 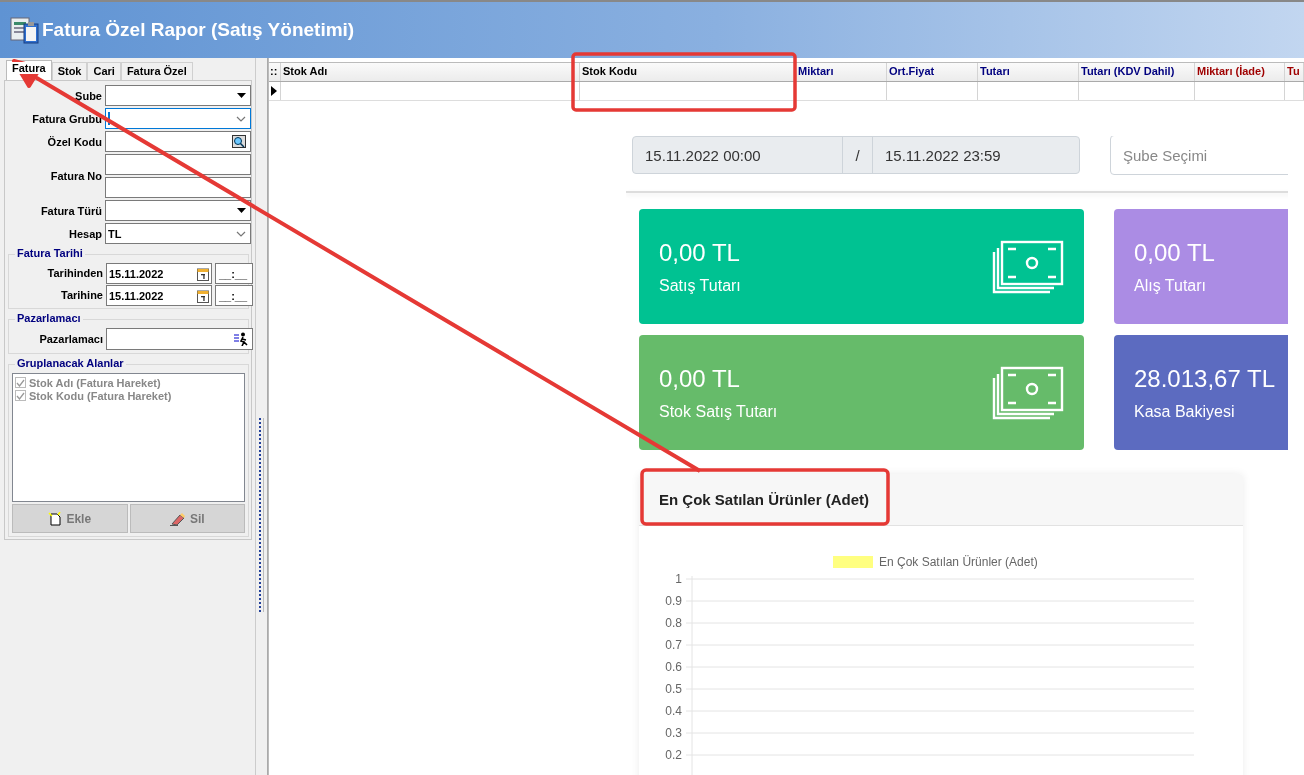 What do you see at coordinates (177, 518) in the screenshot?
I see `eraser-icon` at bounding box center [177, 518].